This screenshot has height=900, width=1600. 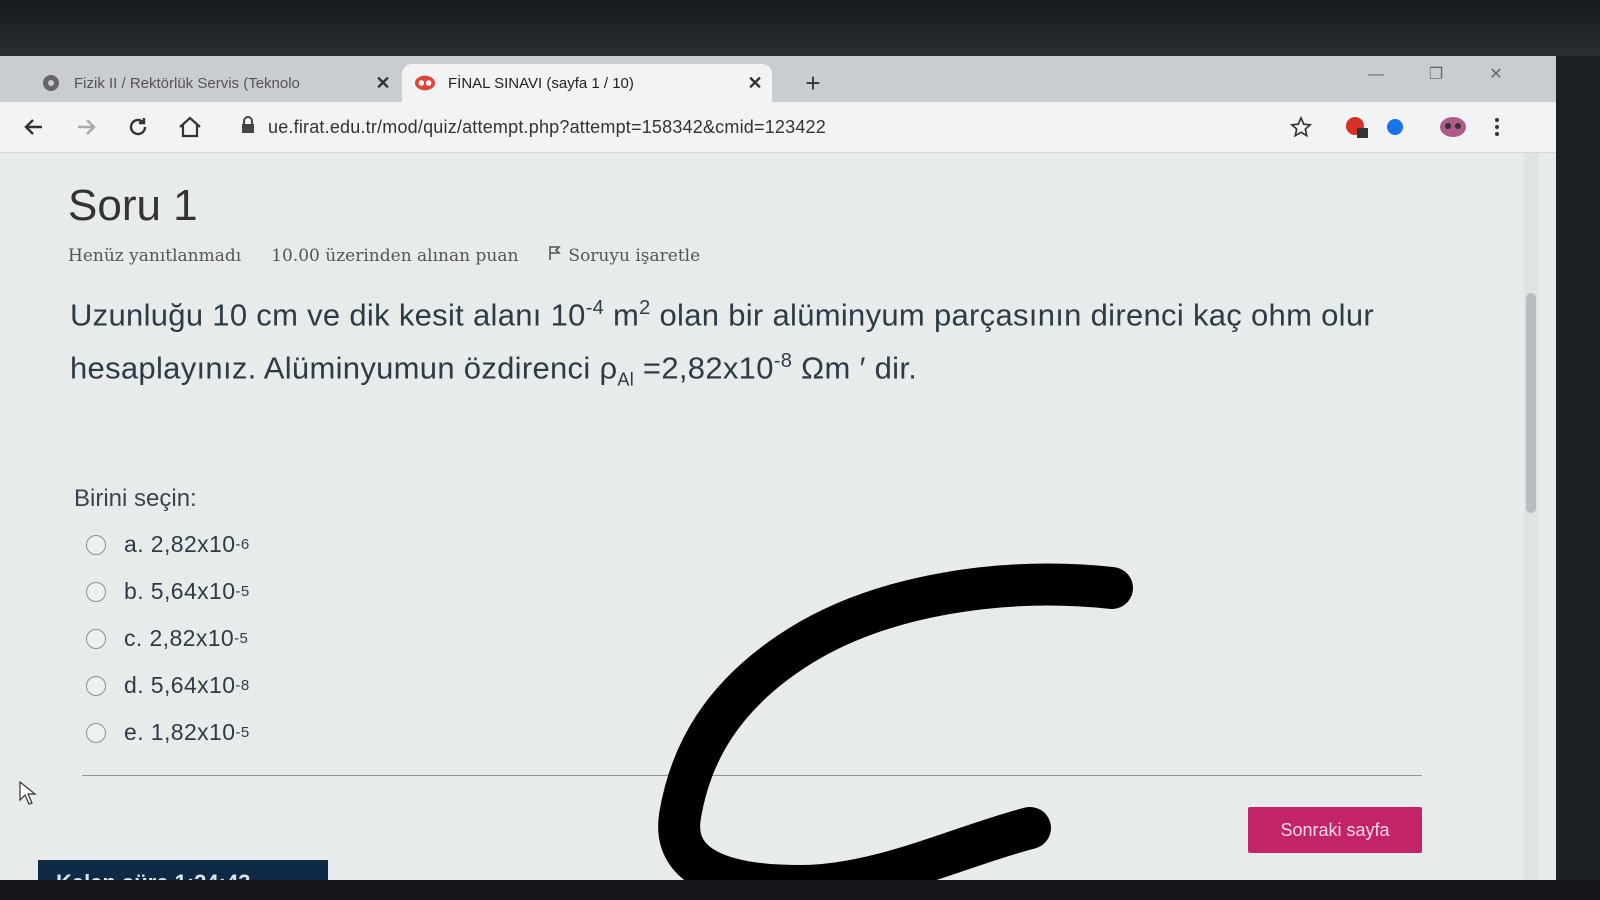 I want to click on bookmark-star-icon, so click(x=1301, y=127).